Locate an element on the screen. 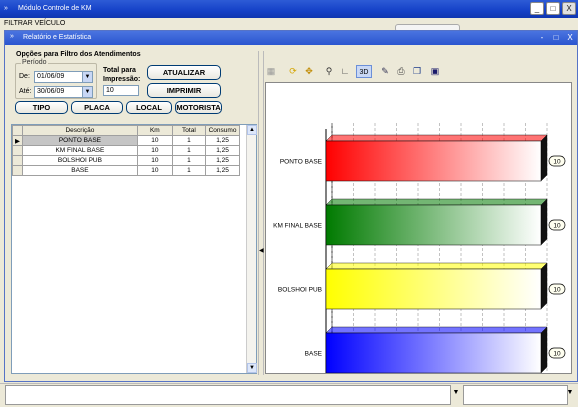  move-icon: ✥ is located at coordinates (309, 71).